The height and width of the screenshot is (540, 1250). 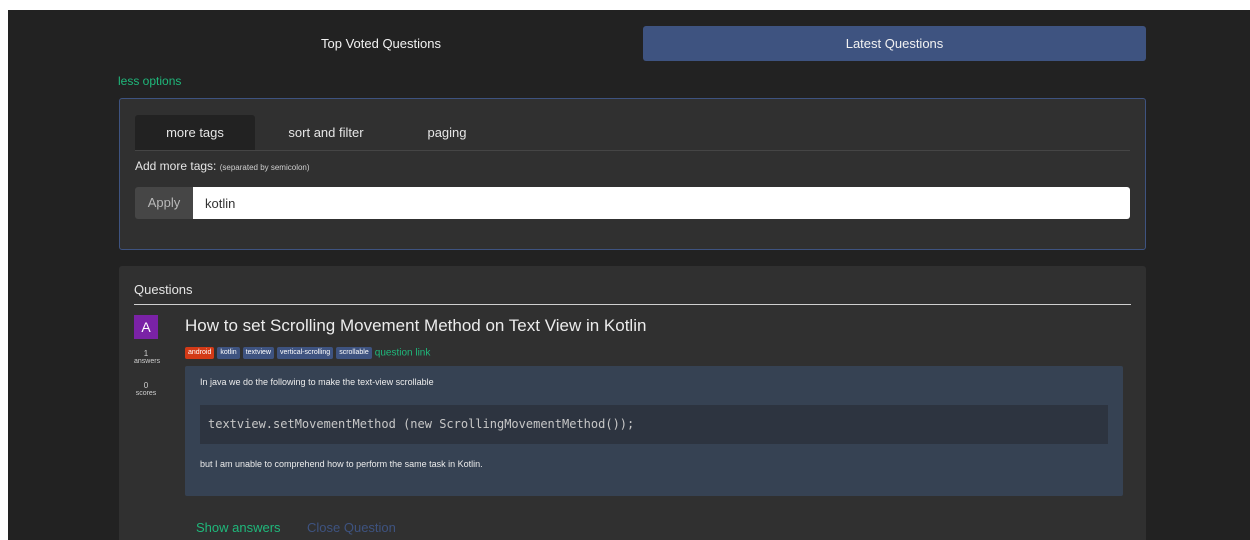 I want to click on tag-scrollable: scrollable, so click(x=354, y=352).